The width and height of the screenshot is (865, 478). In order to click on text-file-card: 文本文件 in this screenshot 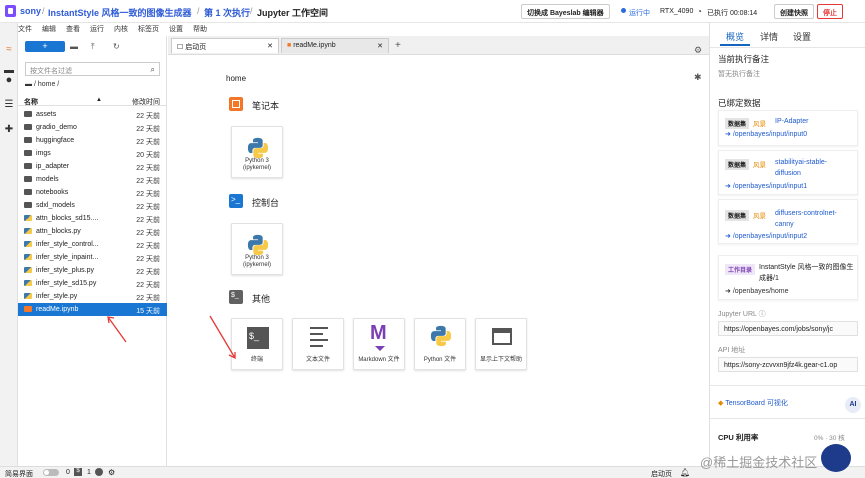, I will do `click(318, 344)`.